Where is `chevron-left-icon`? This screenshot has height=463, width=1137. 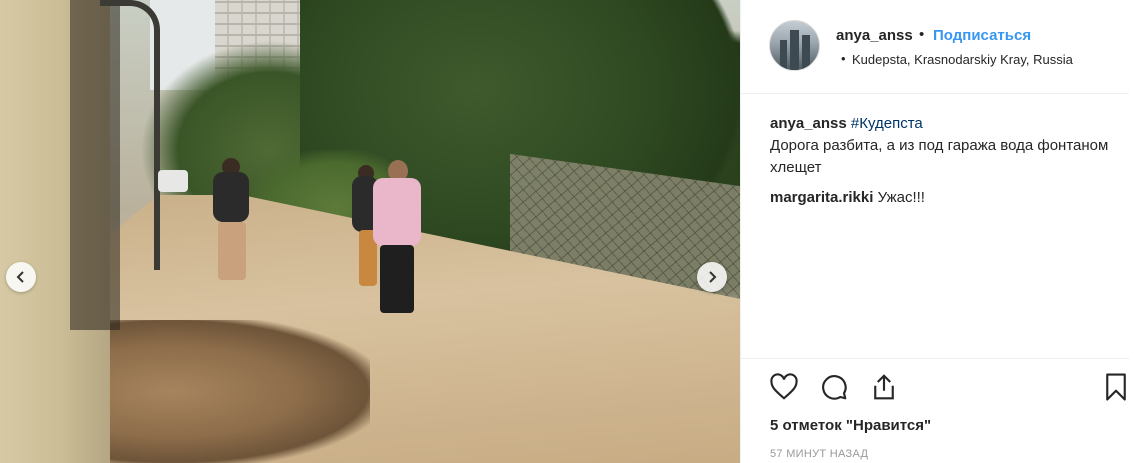
chevron-left-icon is located at coordinates (20, 277).